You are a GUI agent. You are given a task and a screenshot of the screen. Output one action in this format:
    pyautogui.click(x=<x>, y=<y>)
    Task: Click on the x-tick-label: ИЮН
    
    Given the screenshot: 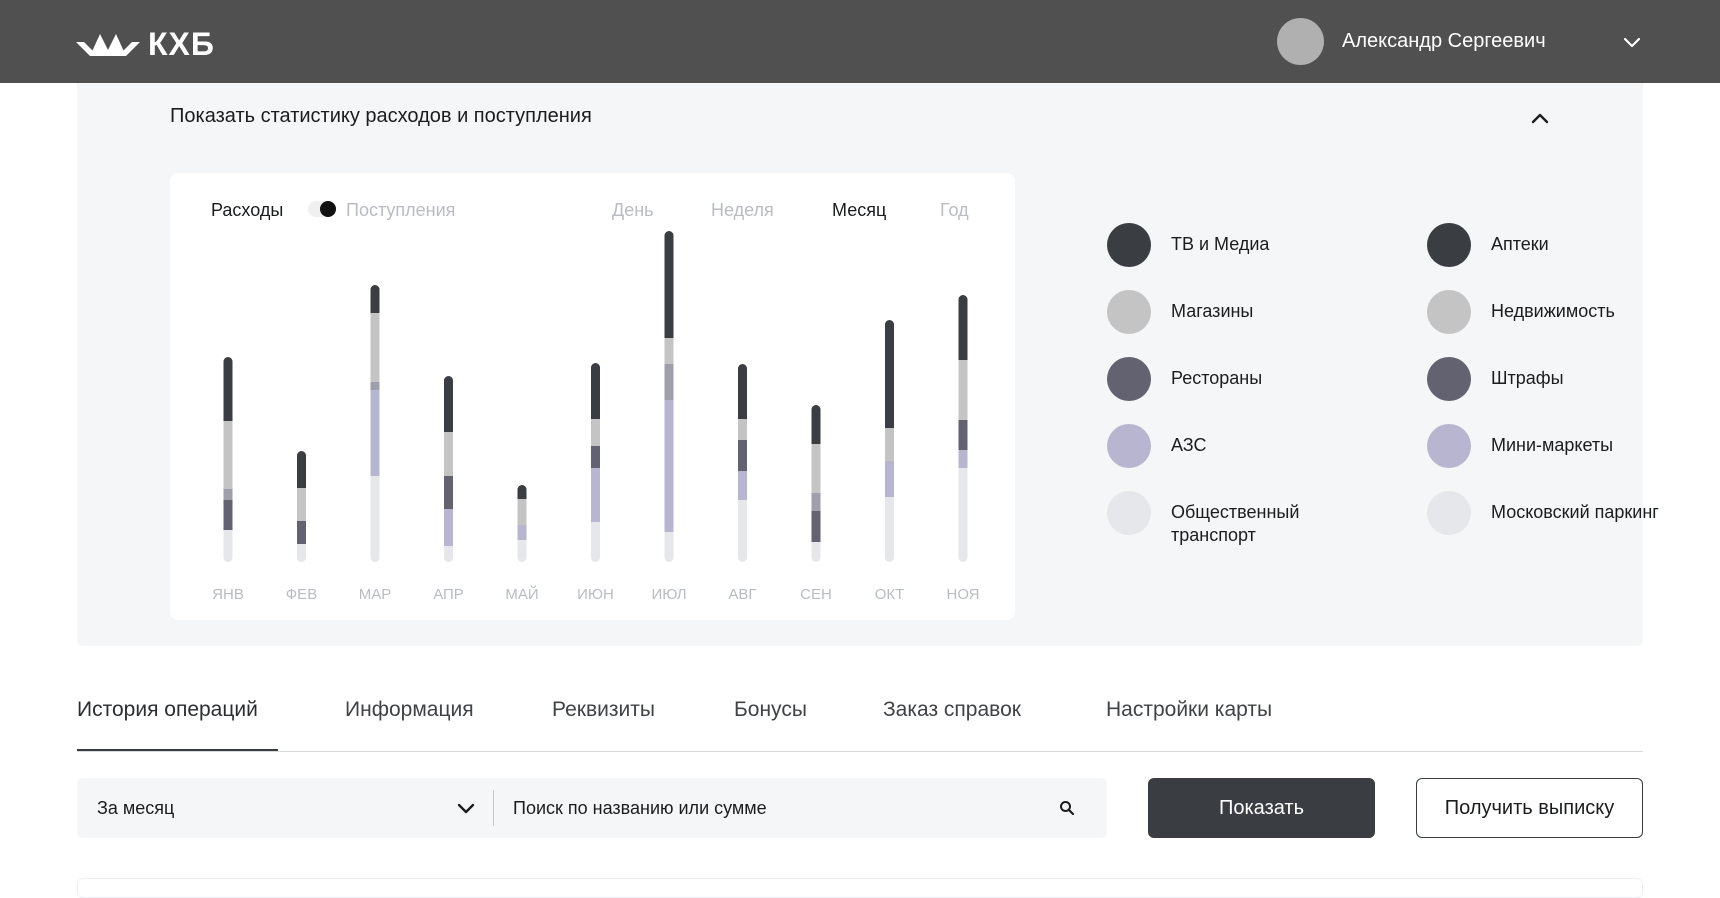 What is the action you would take?
    pyautogui.click(x=595, y=594)
    